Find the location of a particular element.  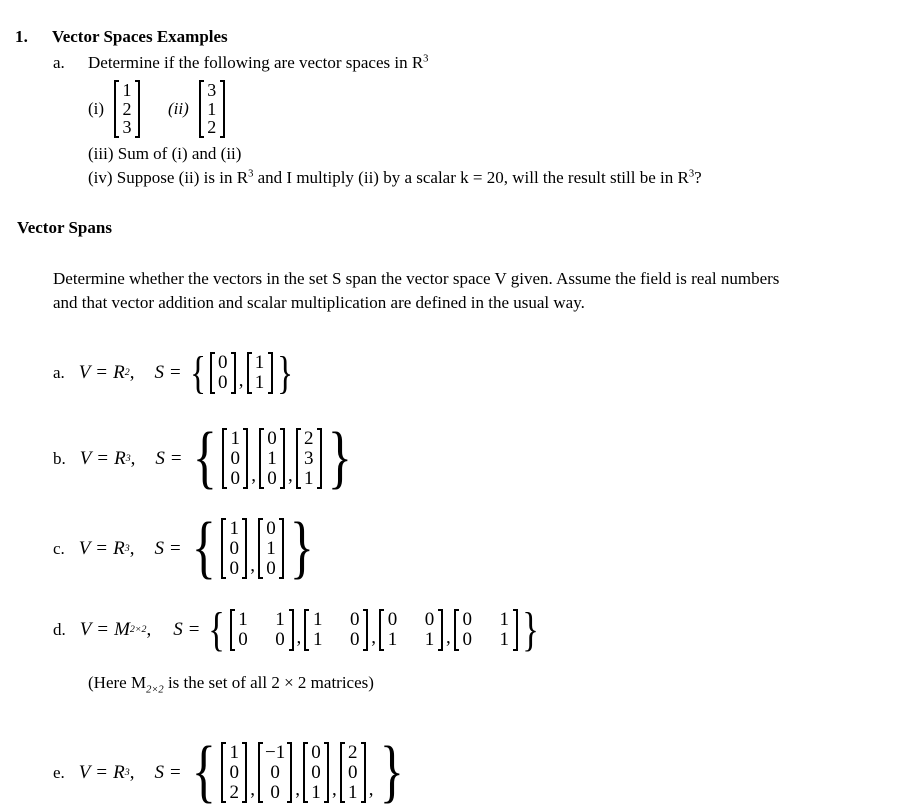

set-matrix: 0 0 1 1 is located at coordinates (411, 630).